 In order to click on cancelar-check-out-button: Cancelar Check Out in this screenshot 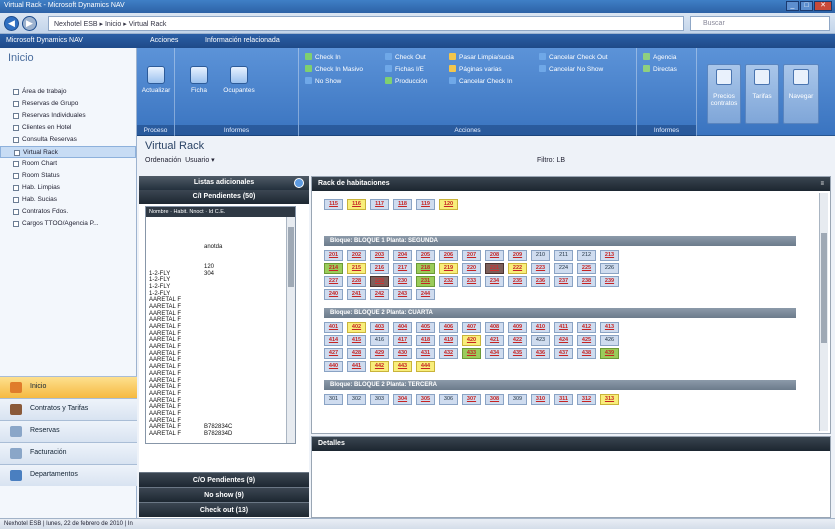, I will do `click(573, 57)`.